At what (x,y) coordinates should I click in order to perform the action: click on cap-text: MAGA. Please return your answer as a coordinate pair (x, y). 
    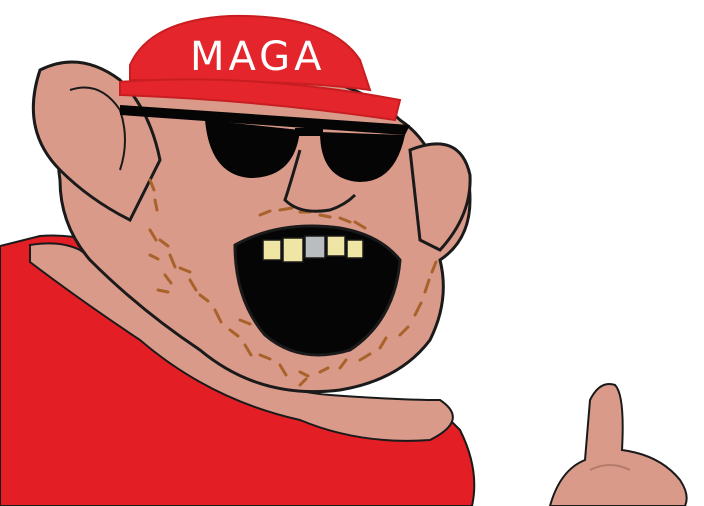
    Looking at the image, I should click on (258, 57).